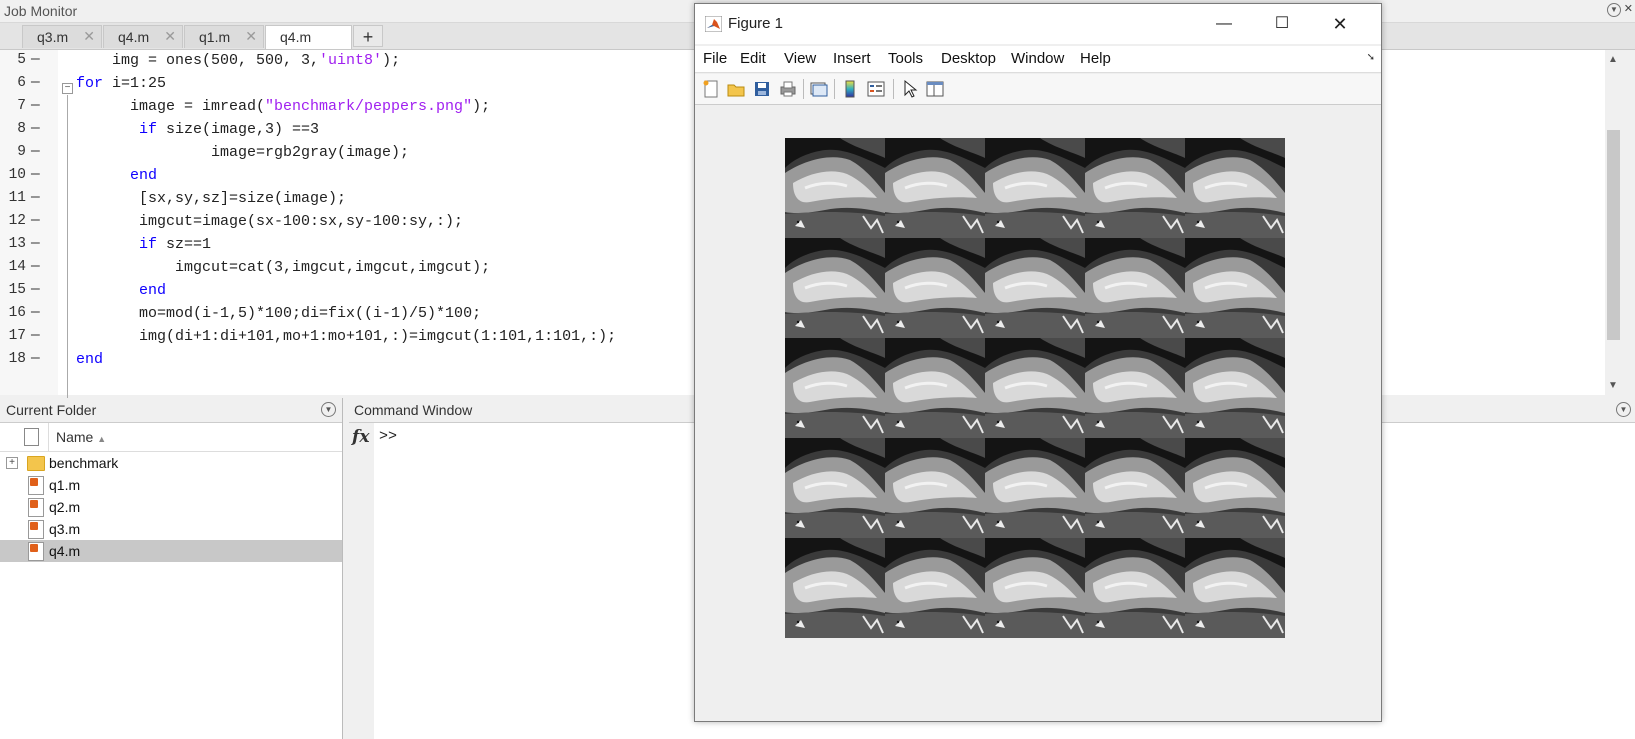 The image size is (1635, 739). I want to click on new-figure-icon, so click(711, 89).